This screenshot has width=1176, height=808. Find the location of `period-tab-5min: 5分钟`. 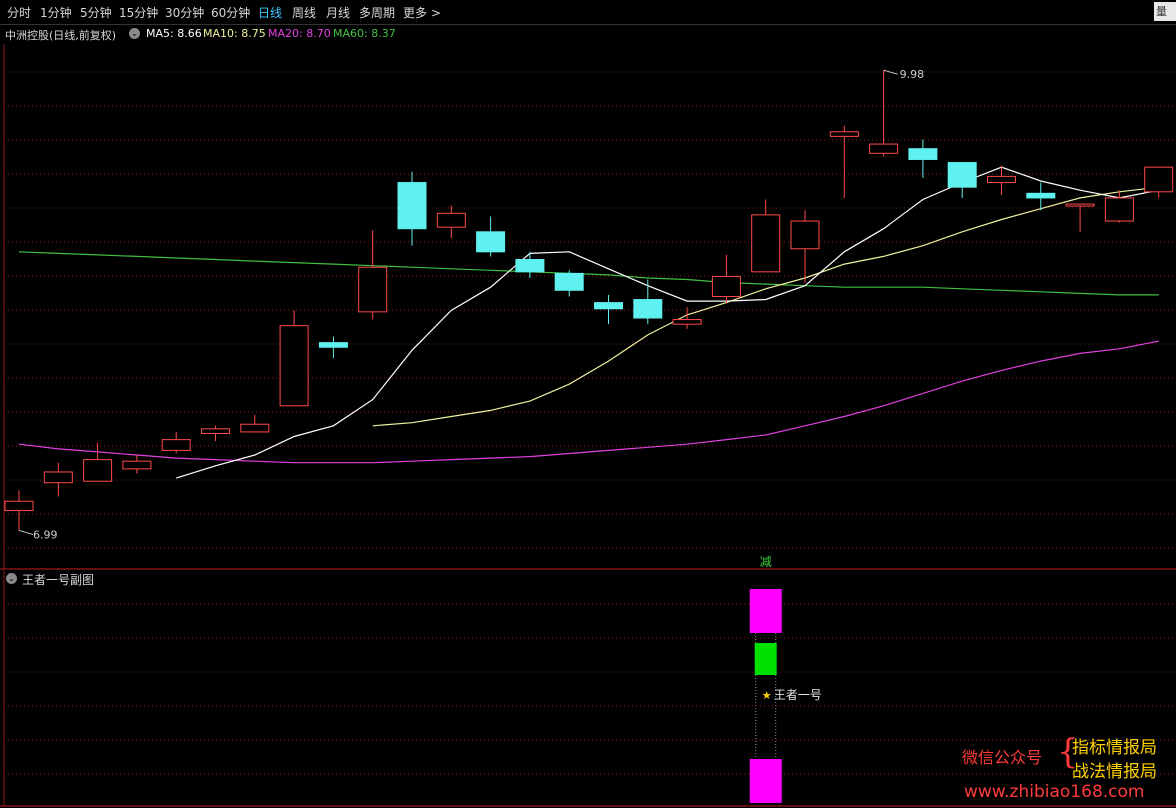

period-tab-5min: 5分钟 is located at coordinates (96, 12).